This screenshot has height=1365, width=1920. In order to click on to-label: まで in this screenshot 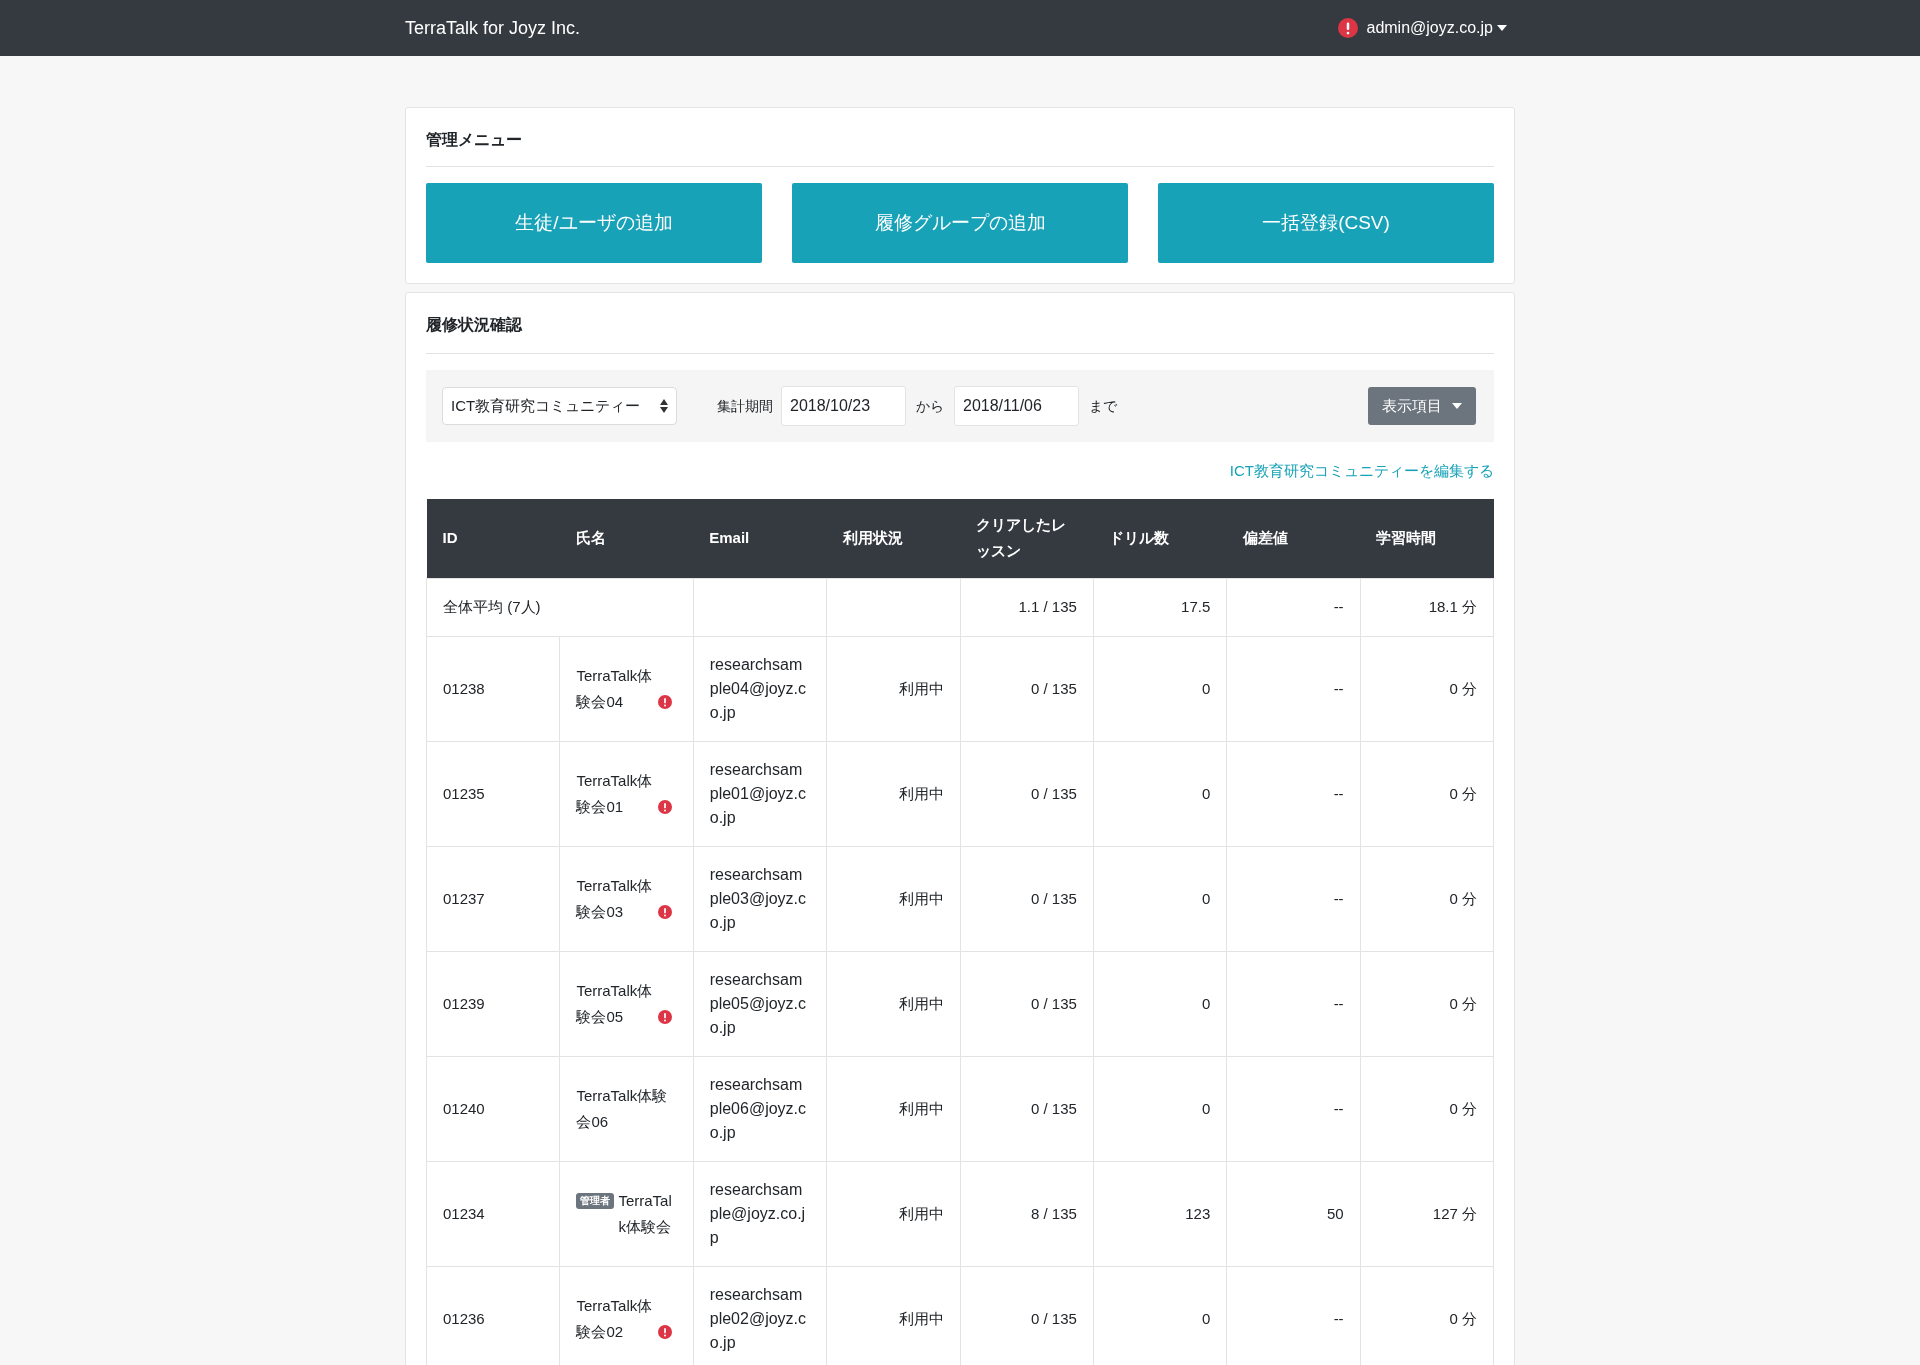, I will do `click(1103, 406)`.